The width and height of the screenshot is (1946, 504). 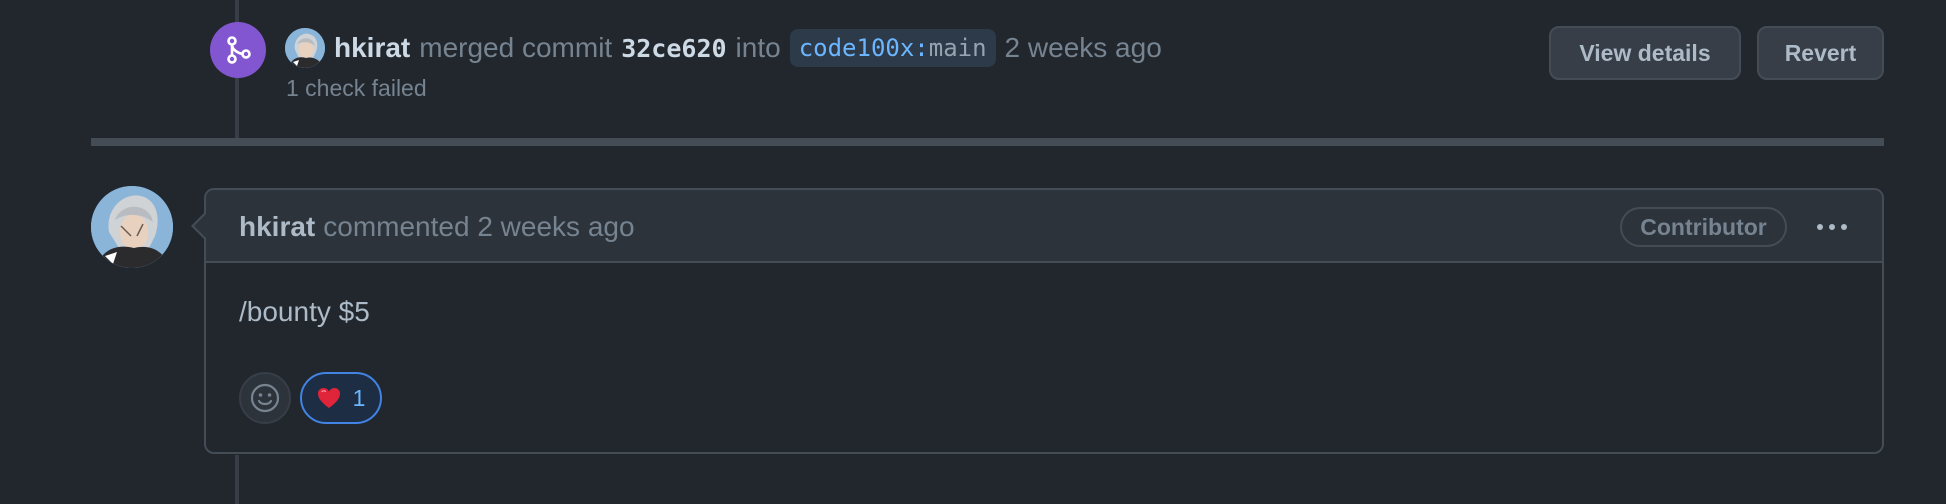 I want to click on view-details-button: View details, so click(x=1645, y=53).